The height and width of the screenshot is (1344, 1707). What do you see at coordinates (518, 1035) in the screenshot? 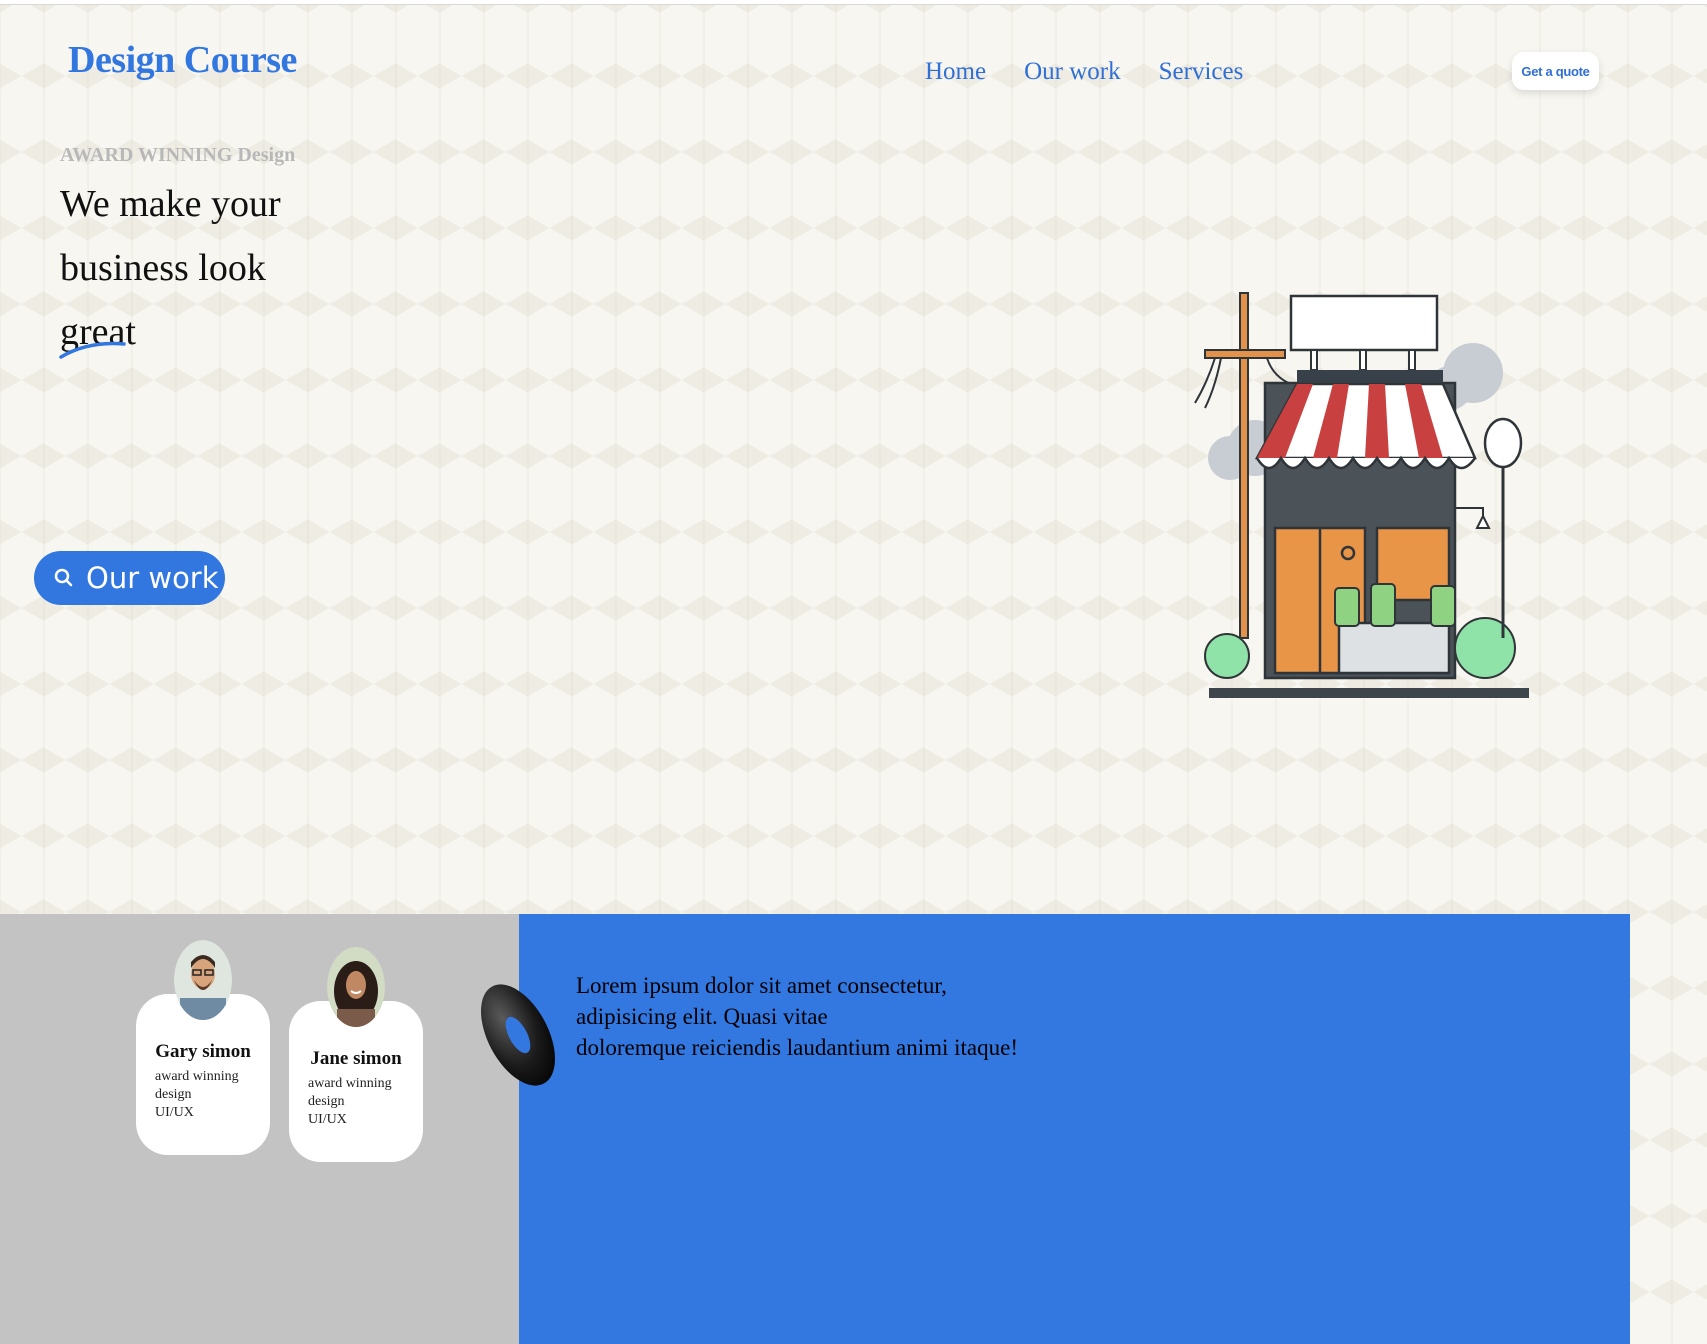
I see `torus-decoration` at bounding box center [518, 1035].